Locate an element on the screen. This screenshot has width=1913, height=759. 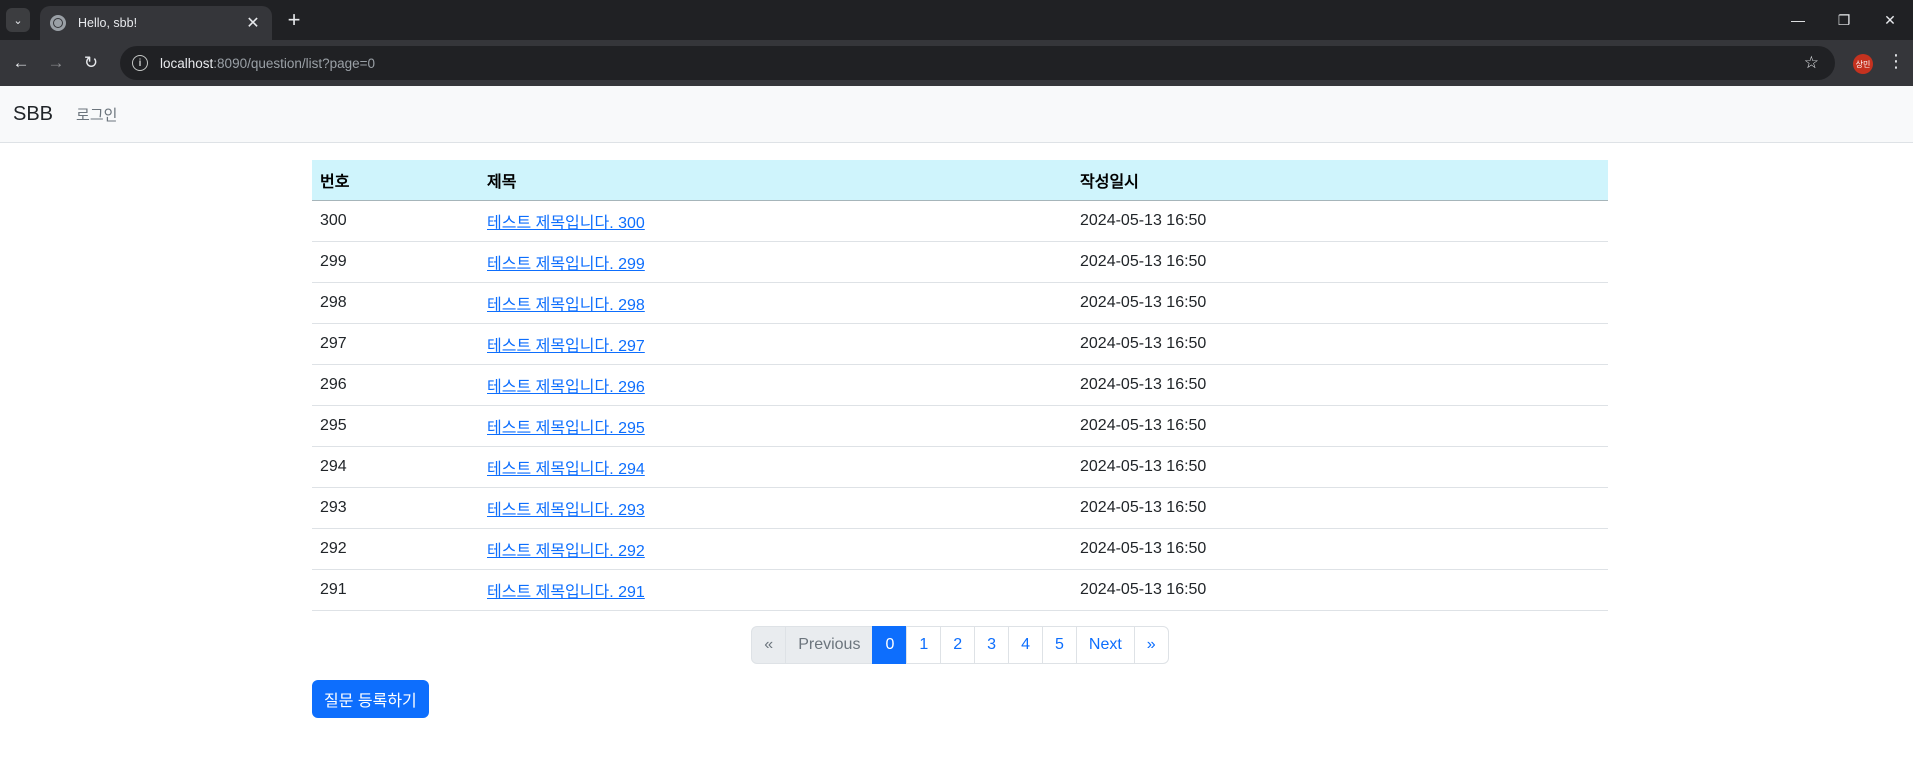
url-host: localhost is located at coordinates (187, 63).